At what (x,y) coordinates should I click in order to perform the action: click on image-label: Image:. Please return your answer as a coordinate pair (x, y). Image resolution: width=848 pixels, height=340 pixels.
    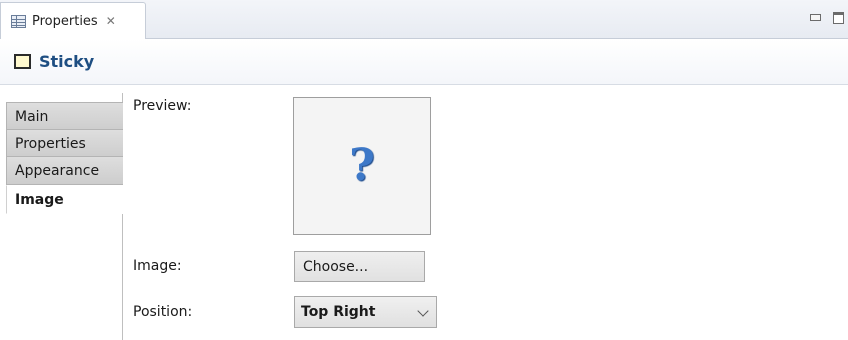
    Looking at the image, I should click on (157, 266).